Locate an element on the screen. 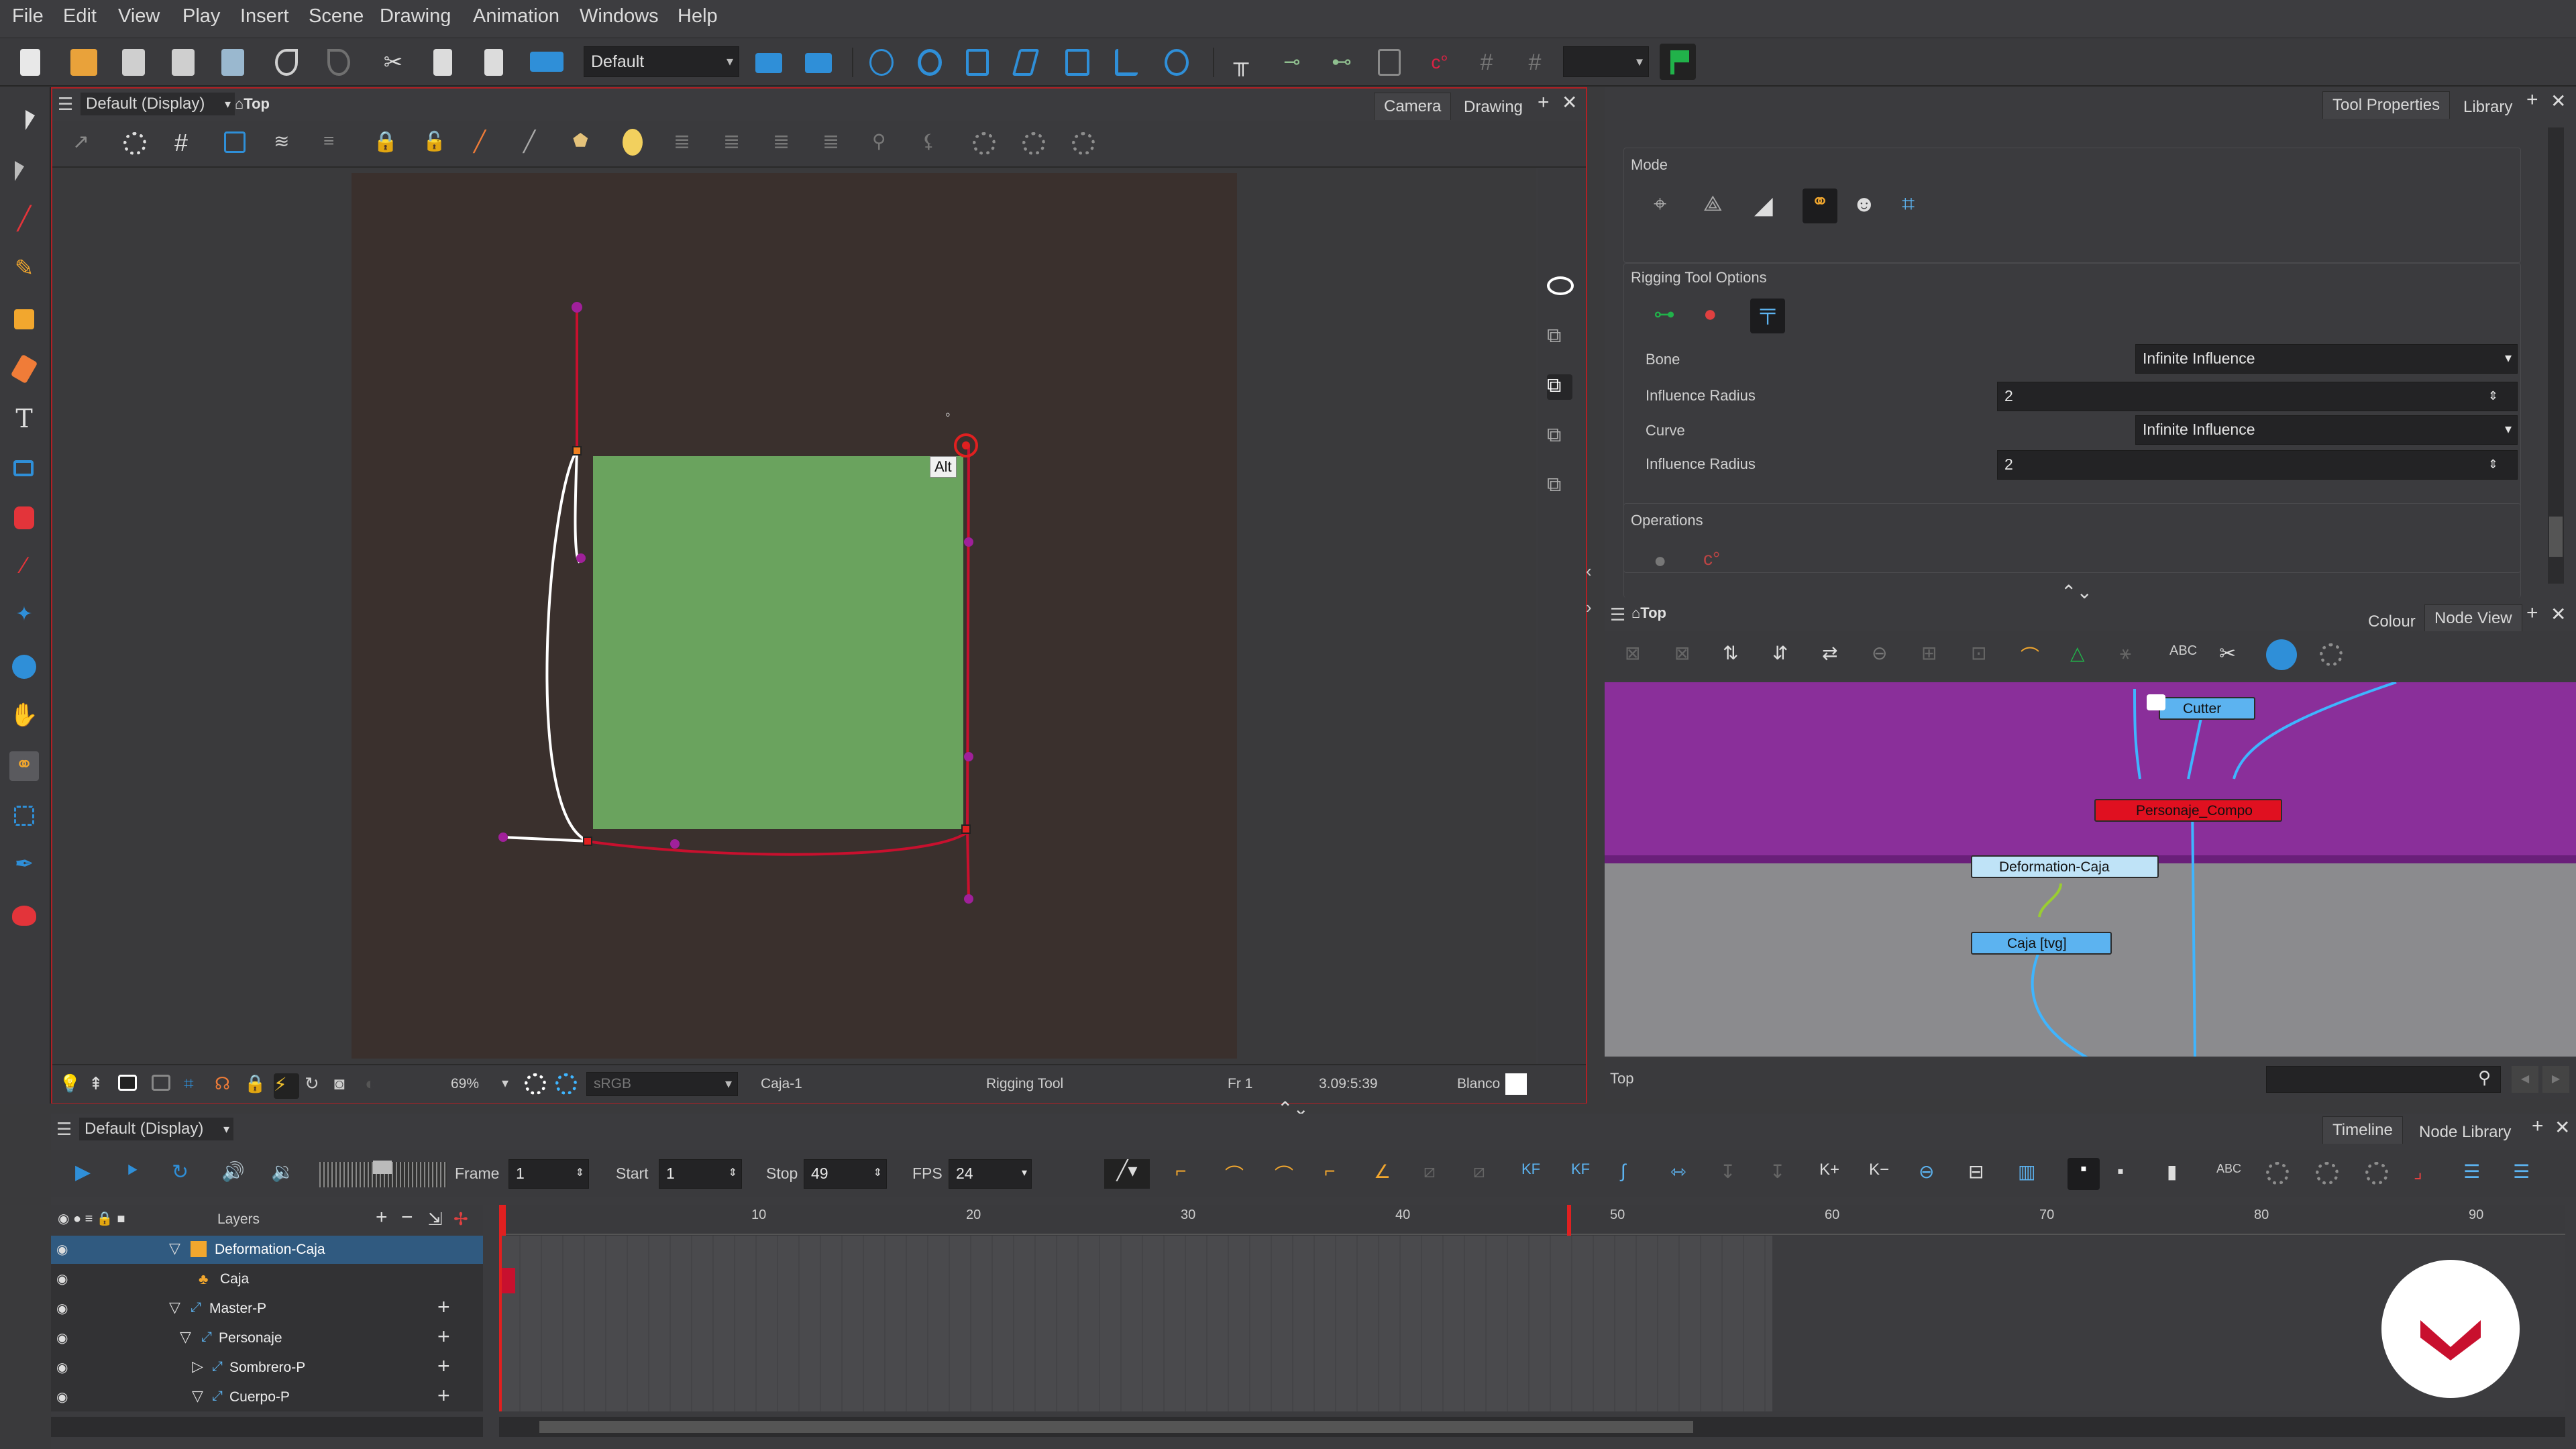 The width and height of the screenshot is (2576, 1449). layer-row: ◉ ▽ Deformation-Caja is located at coordinates (267, 1250).